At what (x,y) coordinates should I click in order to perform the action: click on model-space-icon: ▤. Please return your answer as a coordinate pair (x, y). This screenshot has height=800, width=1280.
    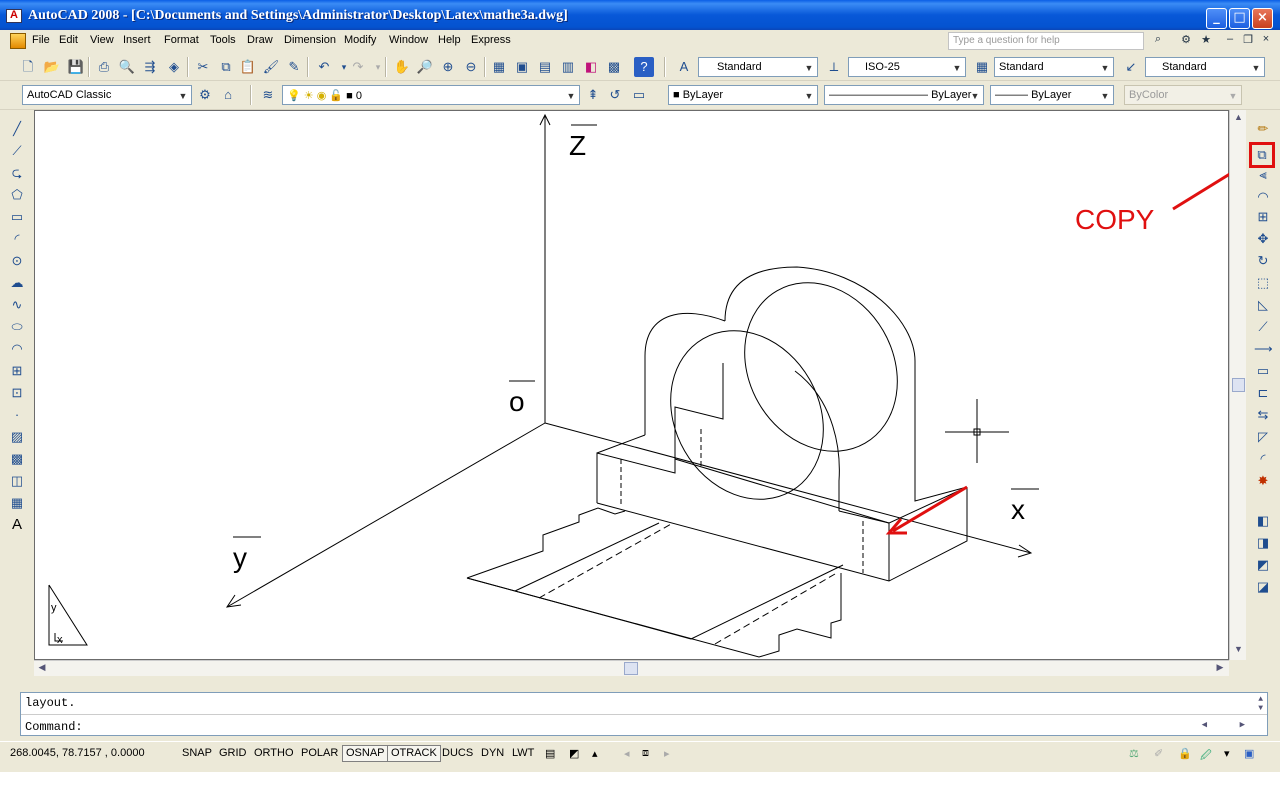
    Looking at the image, I should click on (550, 753).